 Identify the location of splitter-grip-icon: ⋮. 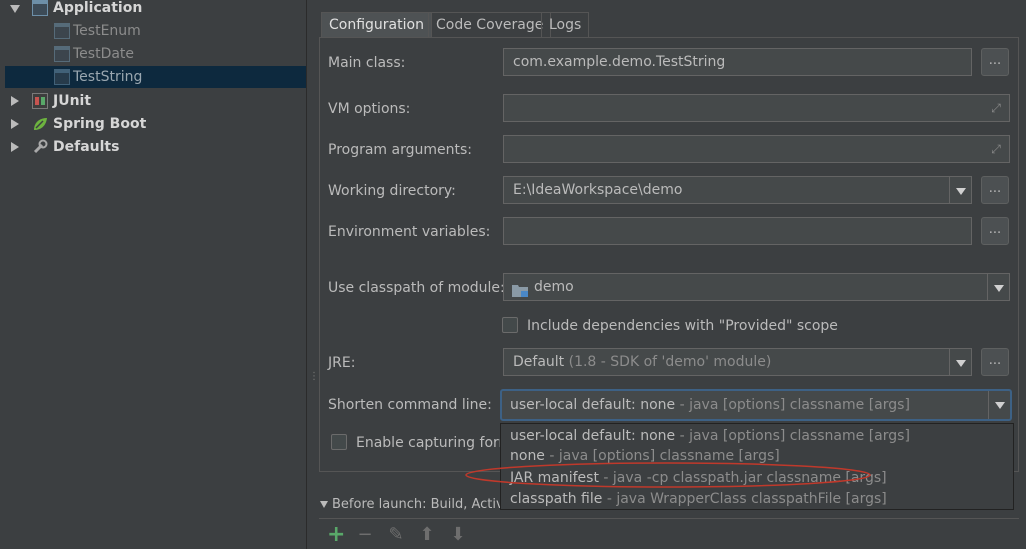
(314, 381).